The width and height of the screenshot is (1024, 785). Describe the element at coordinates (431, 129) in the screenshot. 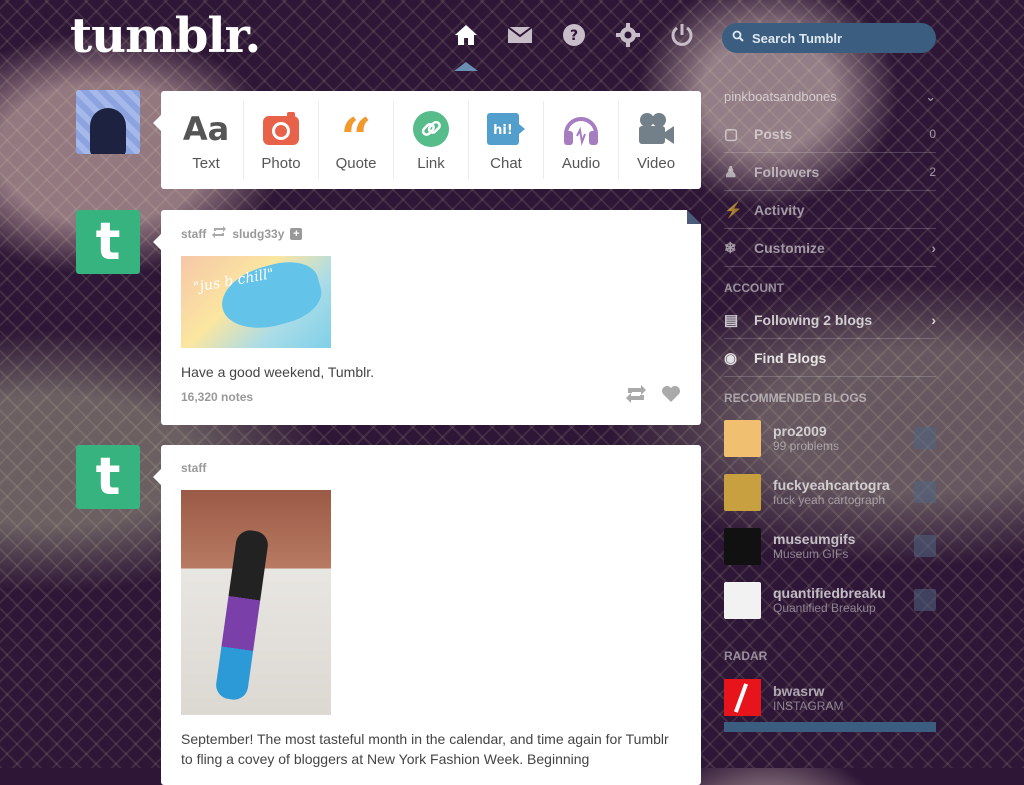

I see `link-icon` at that location.